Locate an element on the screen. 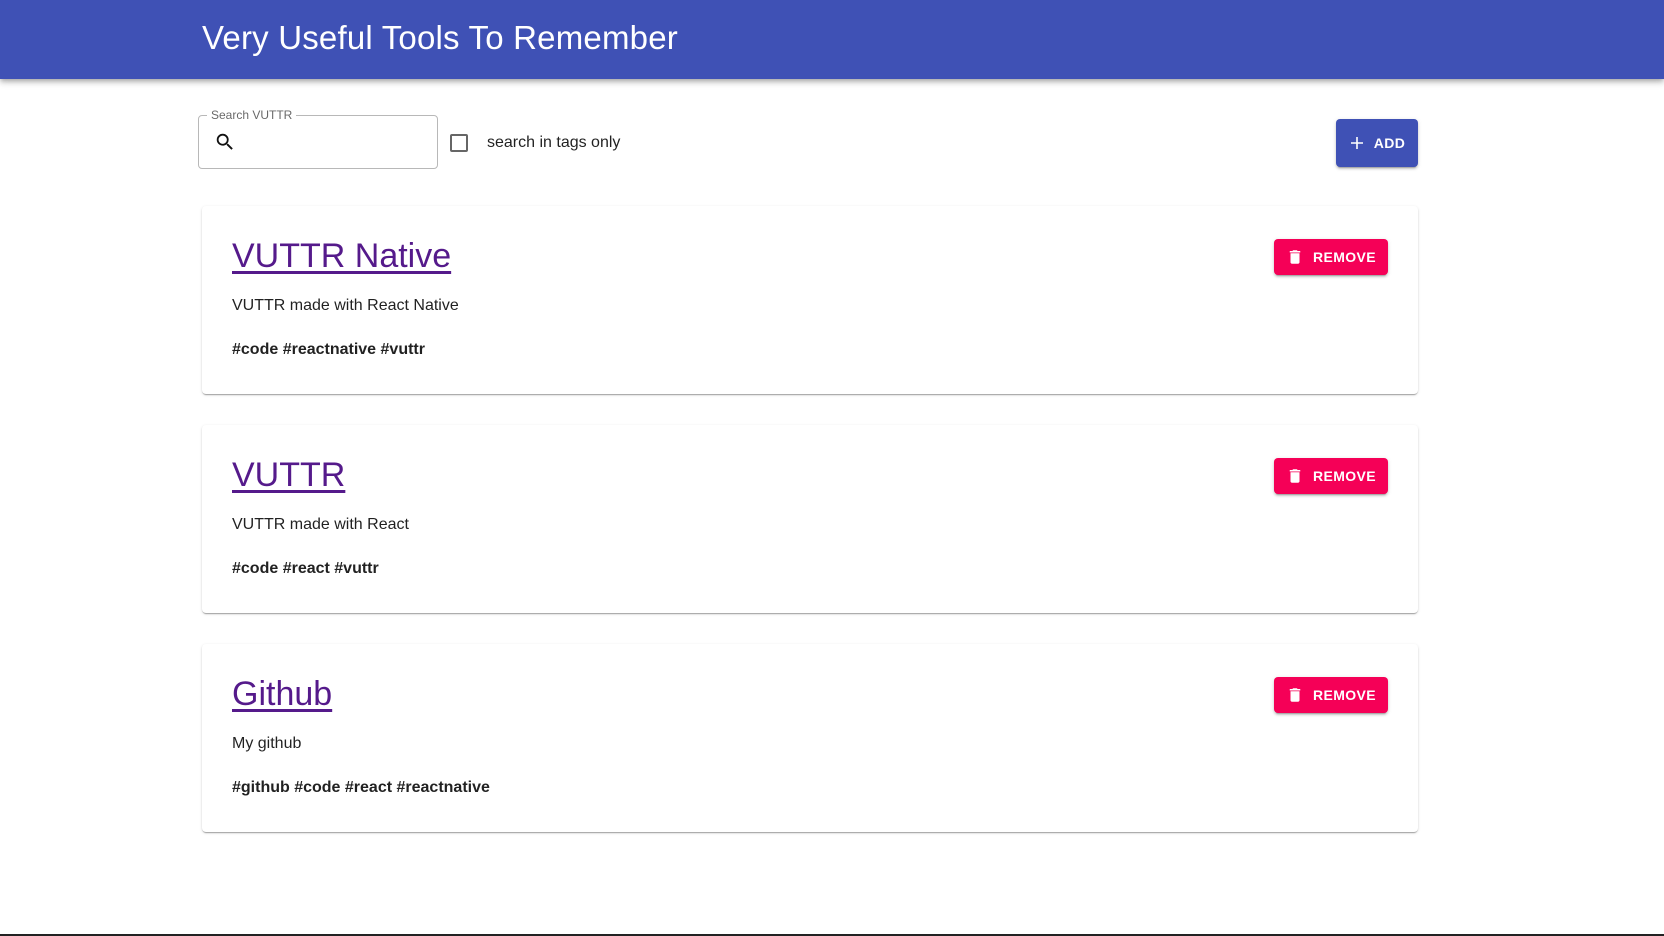 Image resolution: width=1664 pixels, height=936 pixels. add-tool-button: ADD is located at coordinates (1377, 143).